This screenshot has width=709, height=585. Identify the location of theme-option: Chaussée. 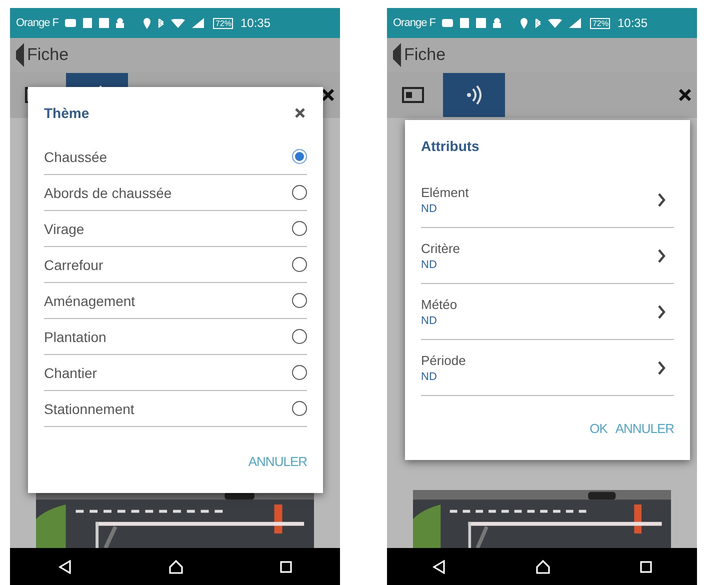
(175, 157).